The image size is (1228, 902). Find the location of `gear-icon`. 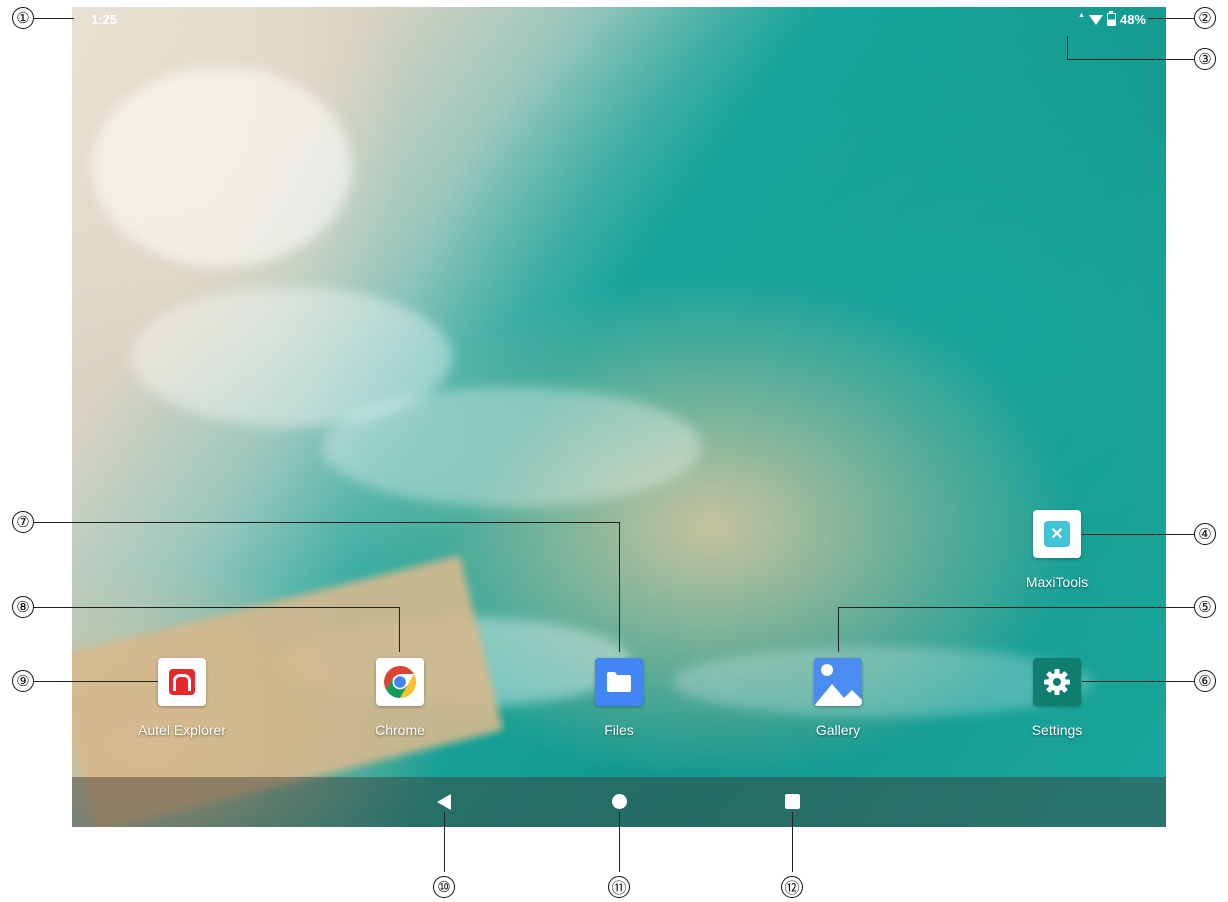

gear-icon is located at coordinates (1057, 682).